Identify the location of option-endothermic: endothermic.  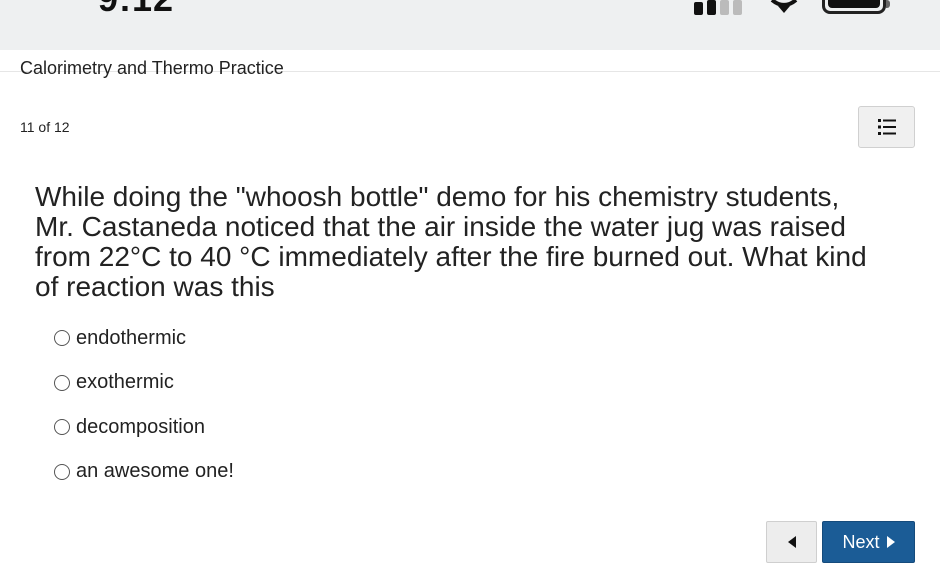
(144, 338).